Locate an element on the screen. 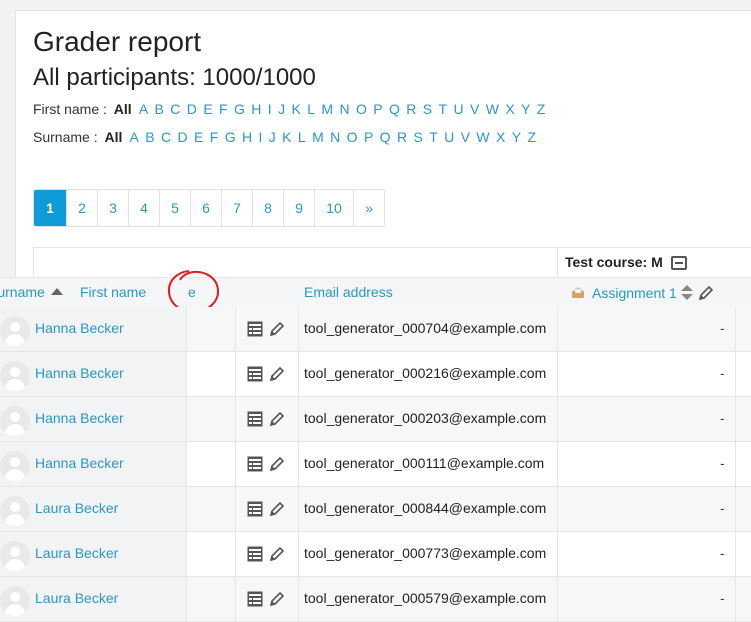 This screenshot has height=622, width=751. surname-letter-i: I is located at coordinates (260, 137).